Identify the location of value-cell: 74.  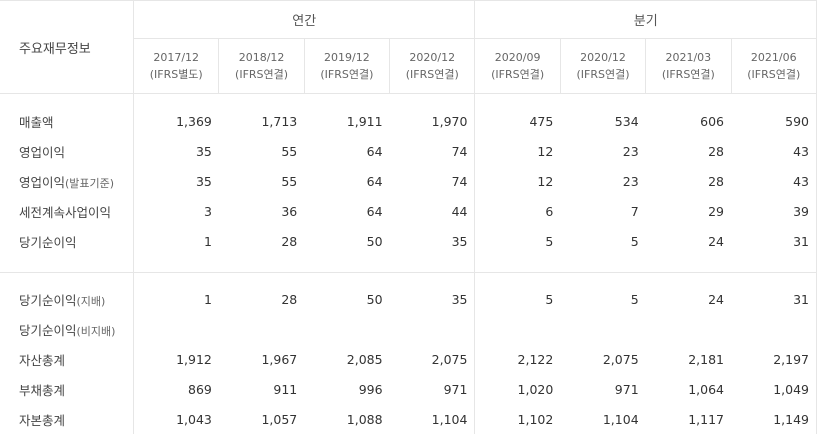
(432, 151).